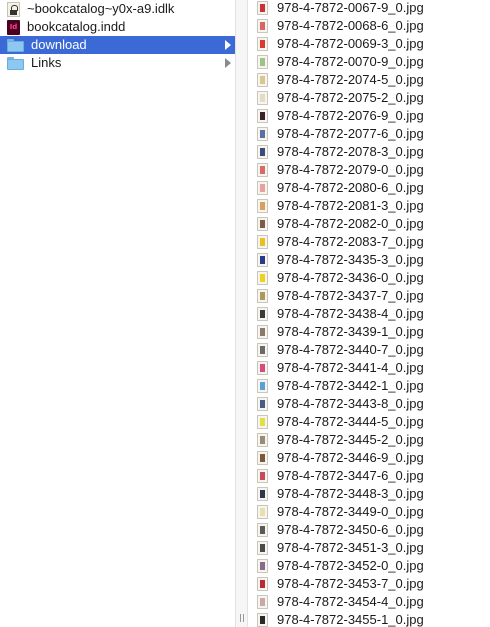  Describe the element at coordinates (13, 27) in the screenshot. I see `indesign-file-icon: Id` at that location.